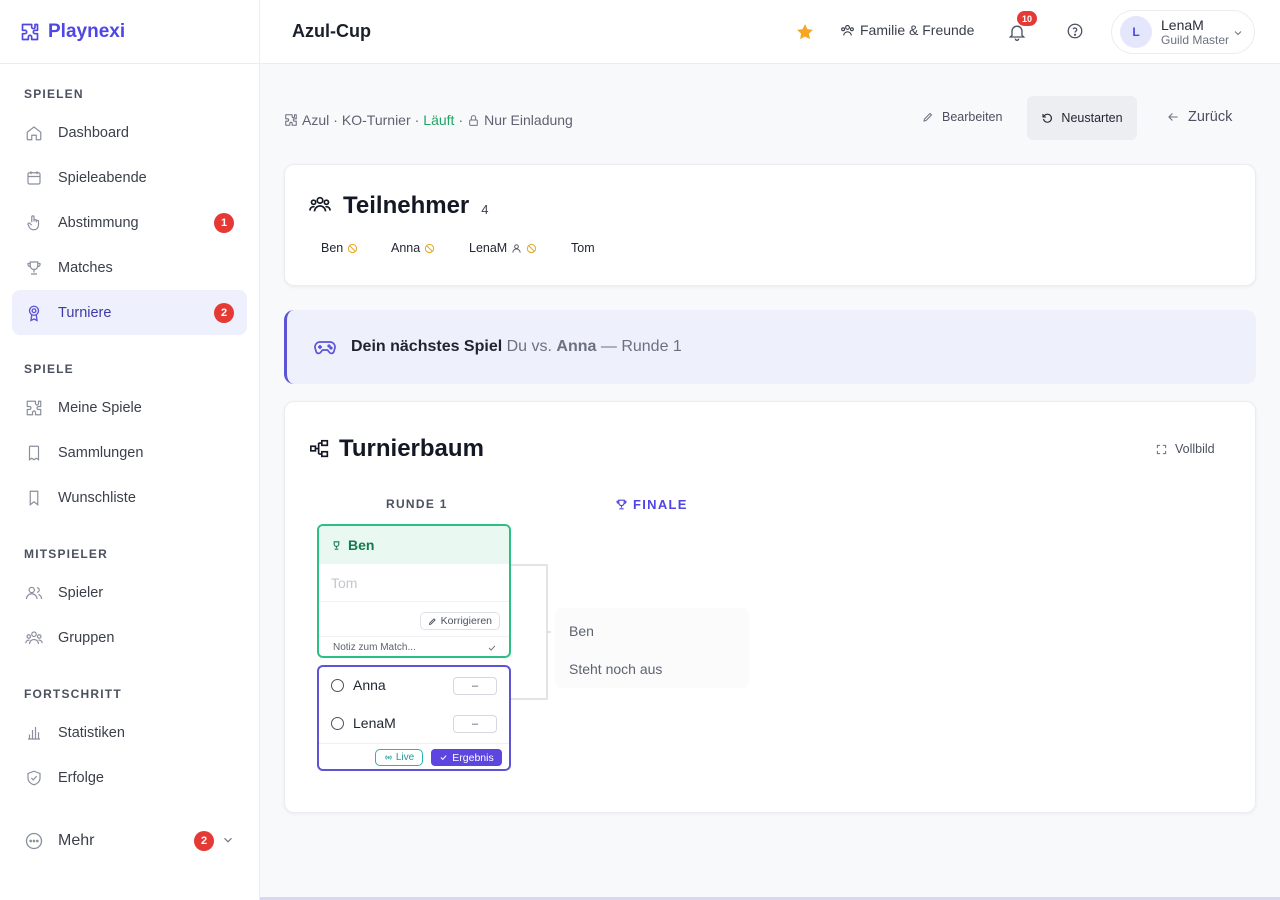  Describe the element at coordinates (1199, 117) in the screenshot. I see `back-button: Zurück` at that location.